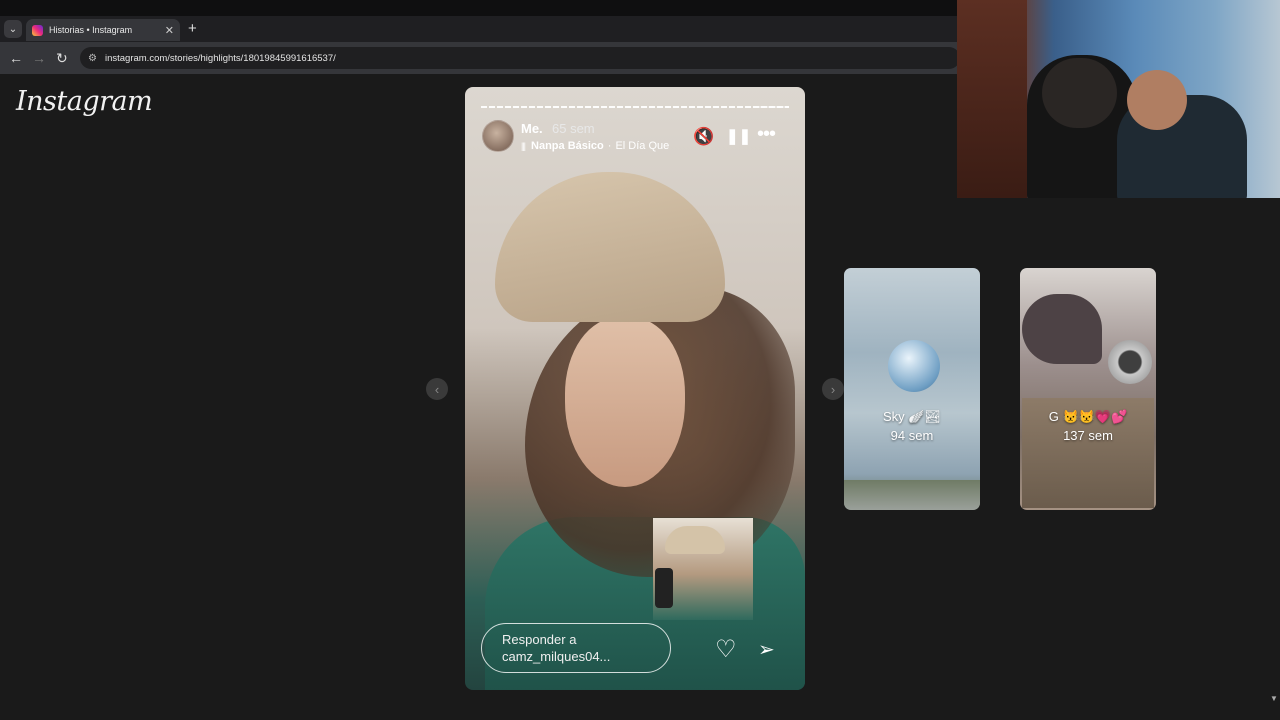 The image size is (1280, 720). What do you see at coordinates (912, 416) in the screenshot?
I see `highlight-title: Sky 🪽🏞` at bounding box center [912, 416].